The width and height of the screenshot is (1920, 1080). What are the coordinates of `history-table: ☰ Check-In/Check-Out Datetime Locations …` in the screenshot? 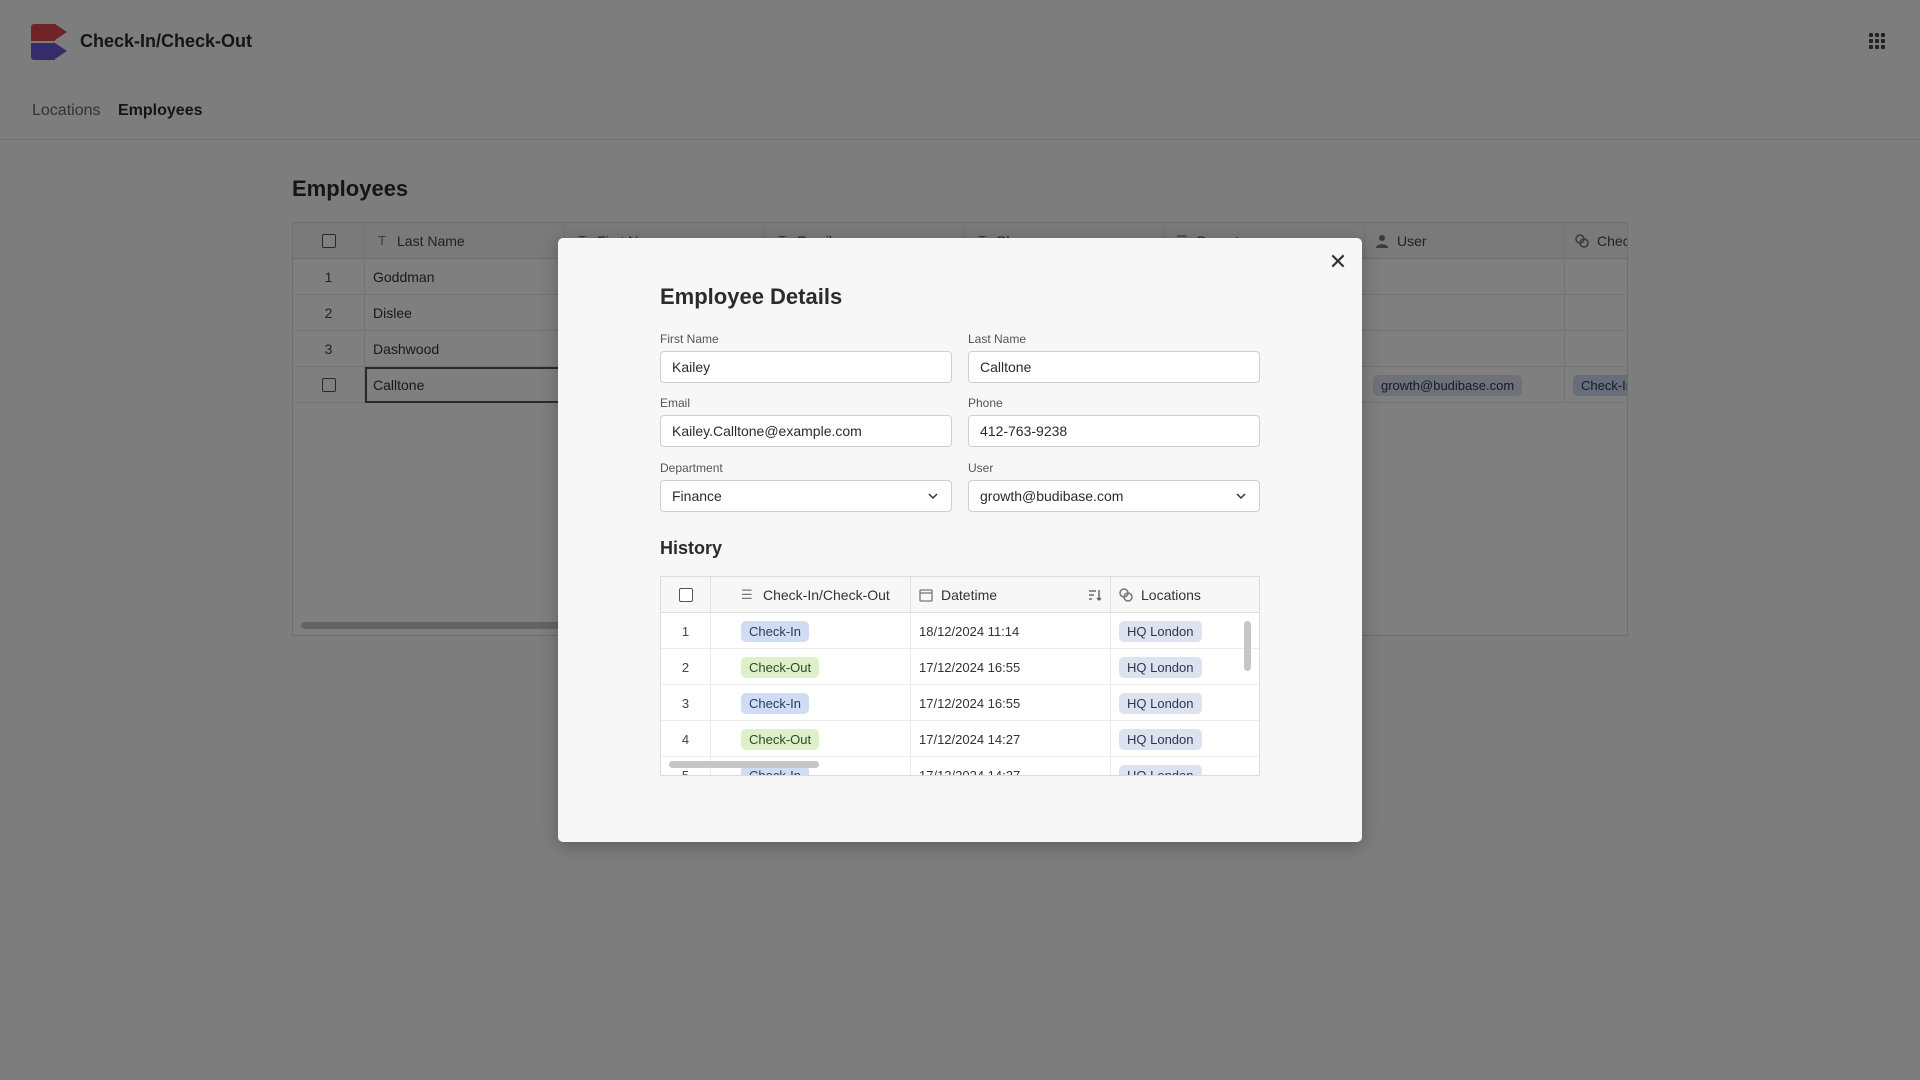 It's located at (960, 676).